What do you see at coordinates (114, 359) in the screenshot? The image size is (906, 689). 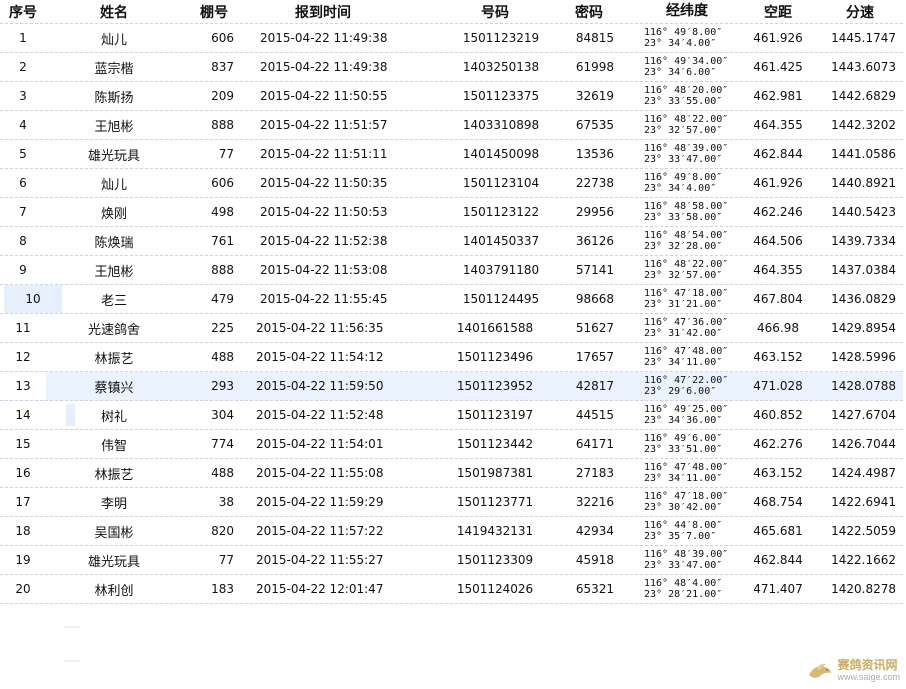 I see `row-name: 林振艺` at bounding box center [114, 359].